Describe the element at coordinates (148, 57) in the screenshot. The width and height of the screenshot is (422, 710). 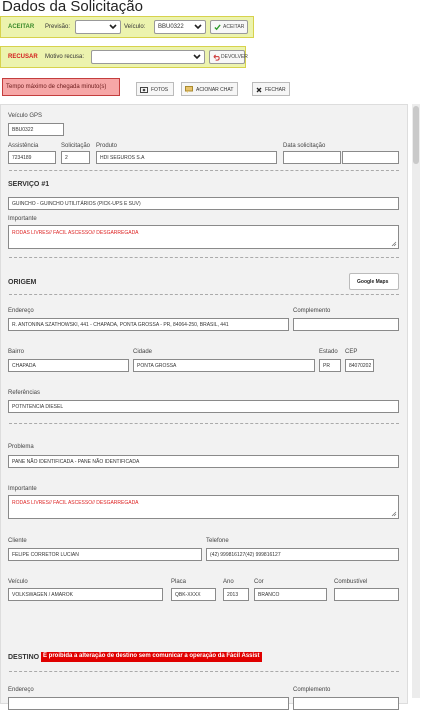
I see `reason-select` at that location.